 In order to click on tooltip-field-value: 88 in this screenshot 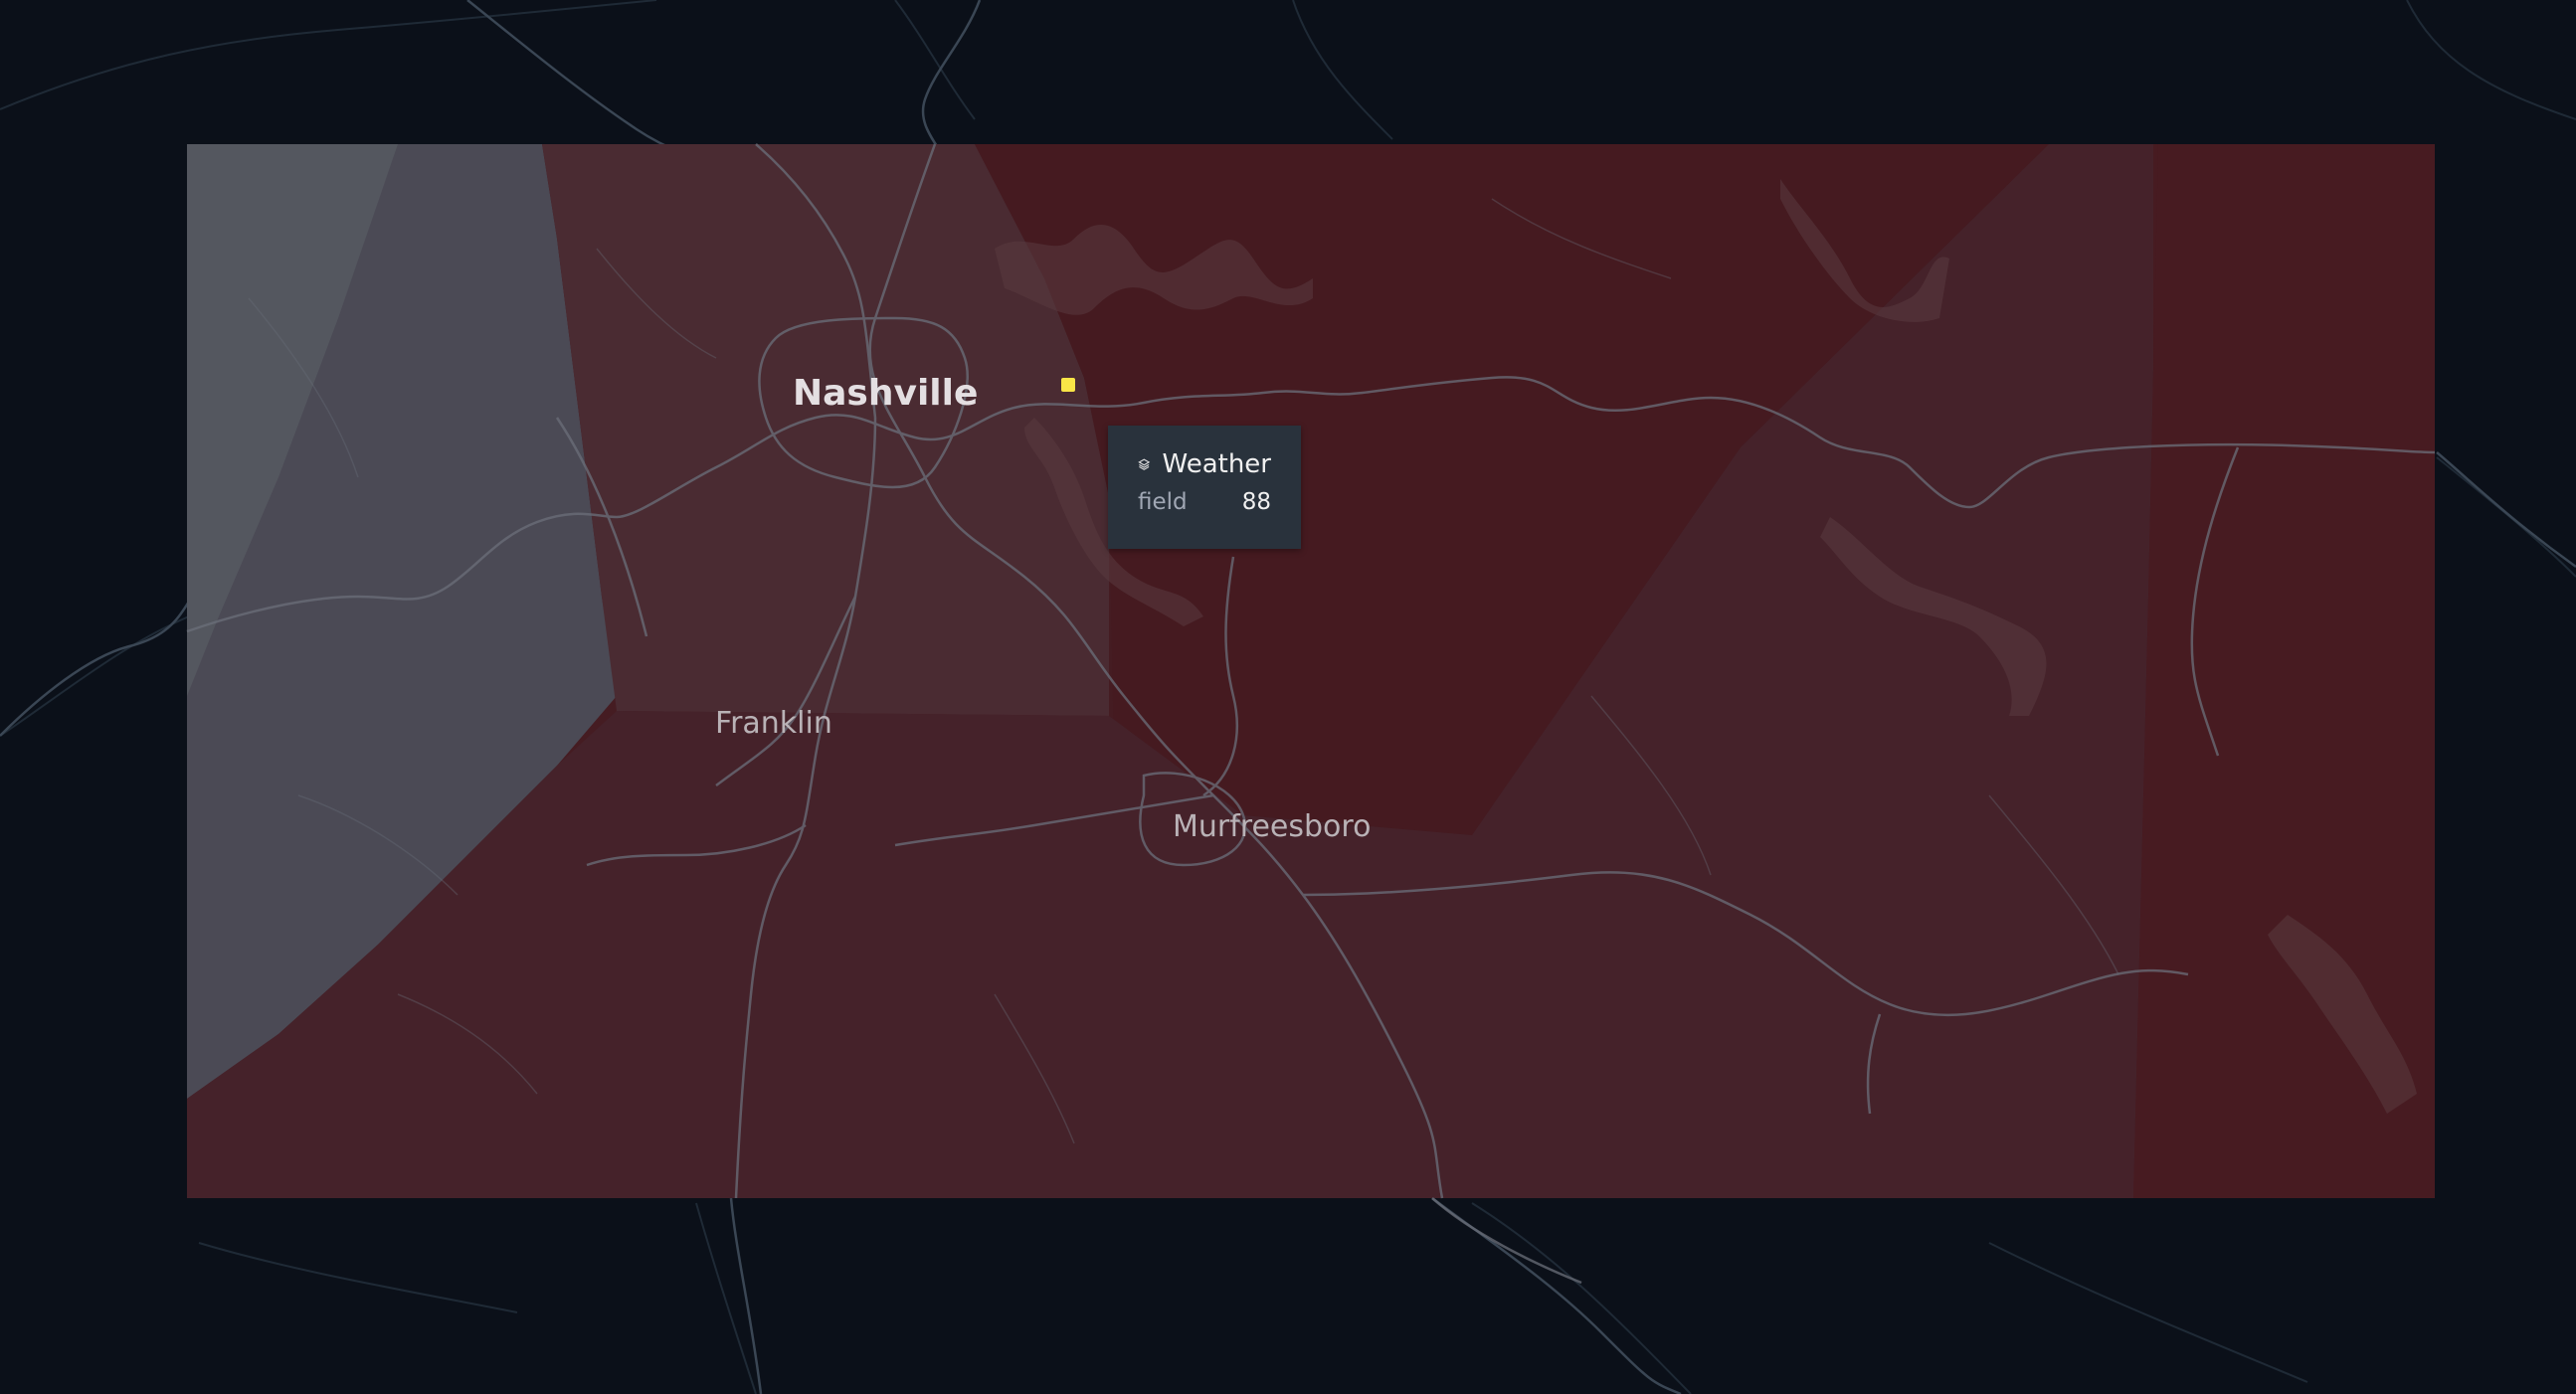, I will do `click(1256, 502)`.